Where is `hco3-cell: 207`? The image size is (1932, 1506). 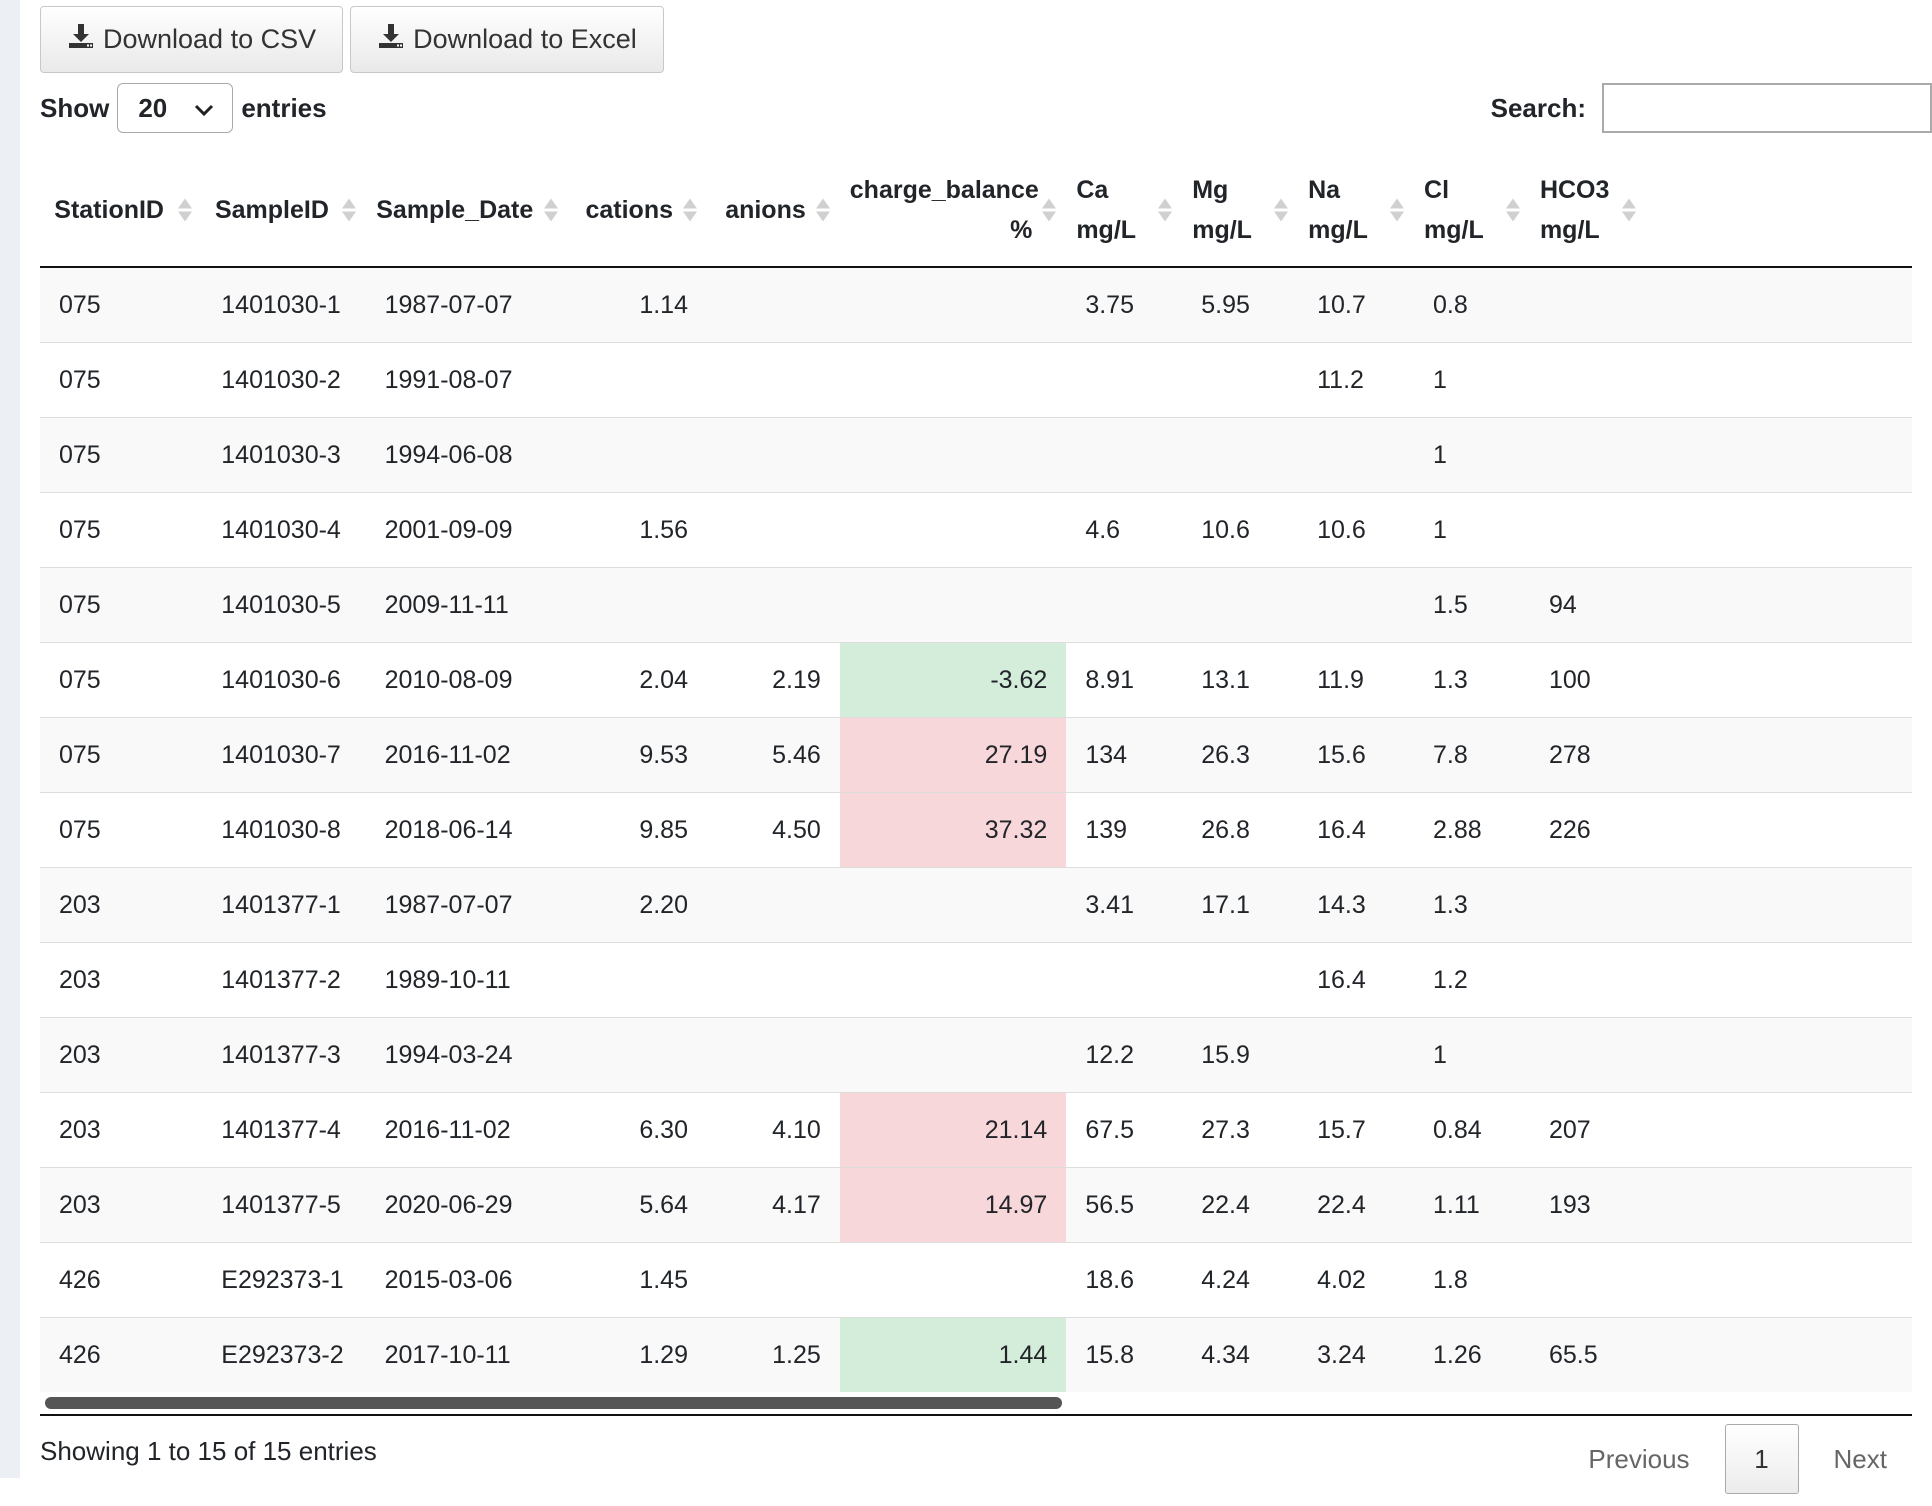 hco3-cell: 207 is located at coordinates (1587, 1130).